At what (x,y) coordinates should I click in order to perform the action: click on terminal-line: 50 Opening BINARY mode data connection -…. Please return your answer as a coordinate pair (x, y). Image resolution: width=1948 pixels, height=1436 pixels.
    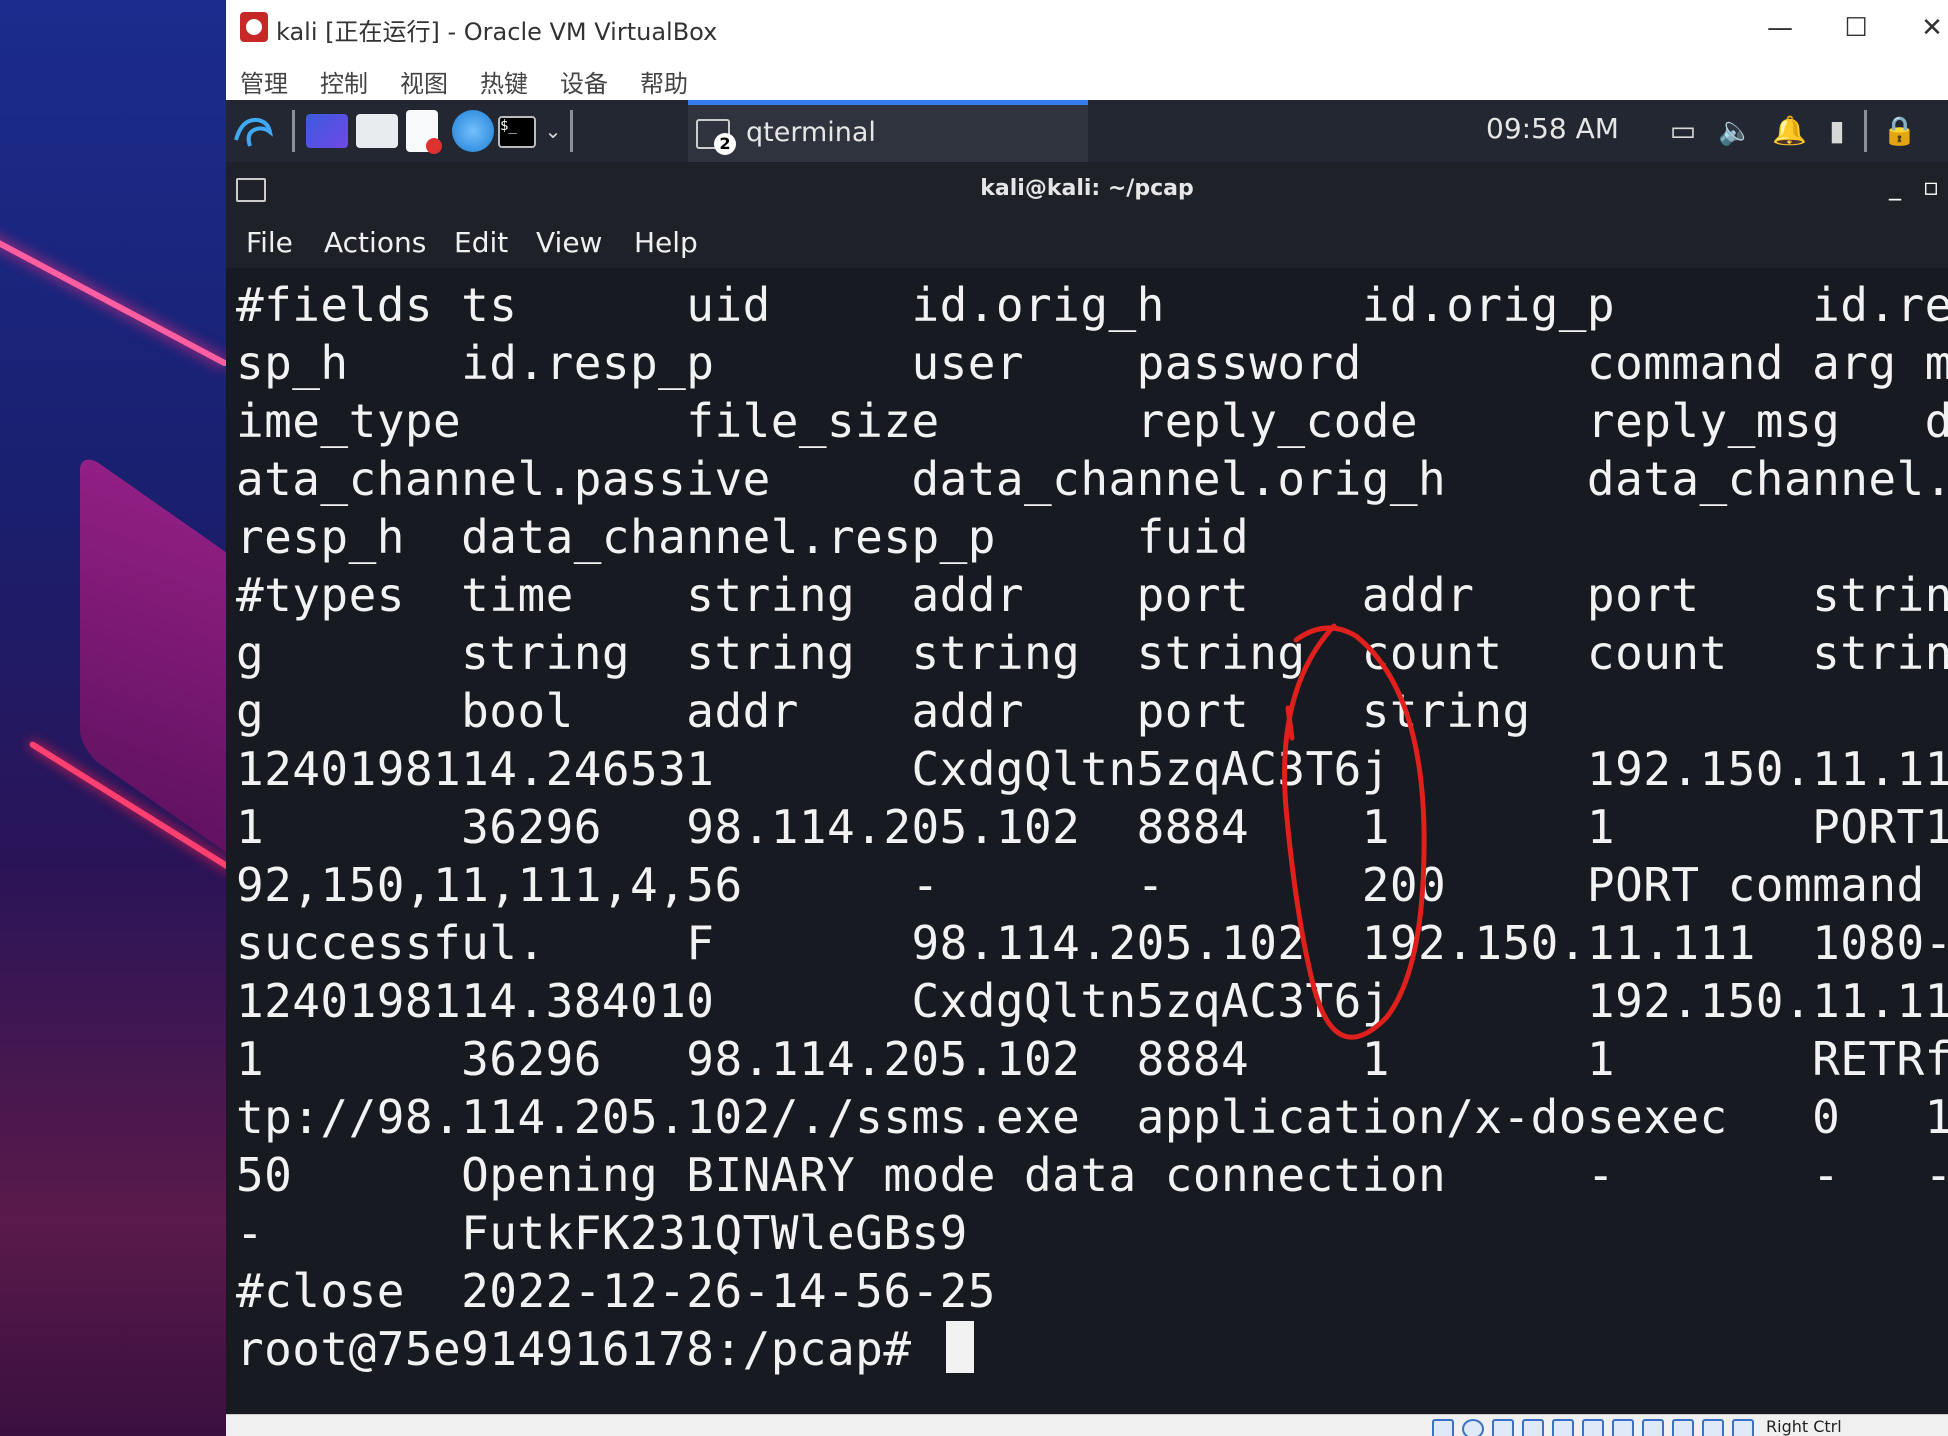
    Looking at the image, I should click on (1092, 1175).